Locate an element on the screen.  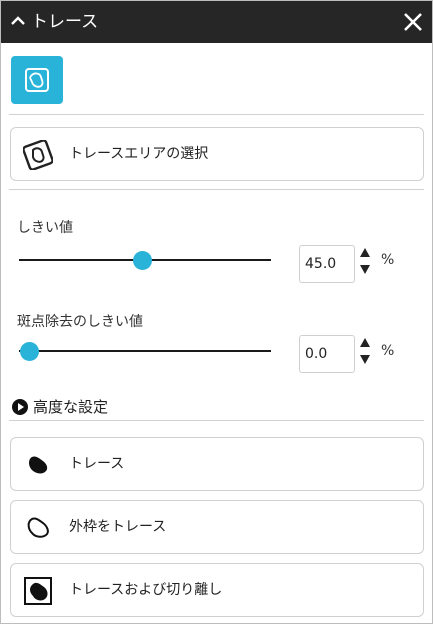
chevron-up-icon is located at coordinates (18, 21).